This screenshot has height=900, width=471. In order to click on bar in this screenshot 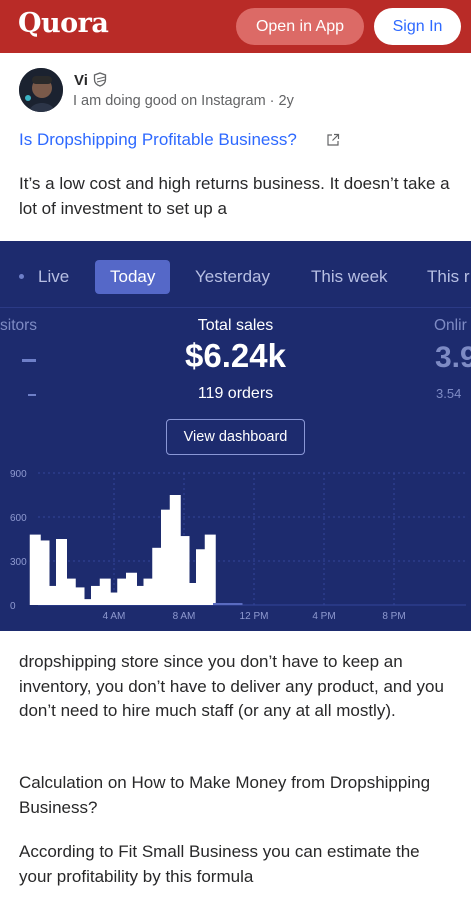, I will do `click(210, 569)`.